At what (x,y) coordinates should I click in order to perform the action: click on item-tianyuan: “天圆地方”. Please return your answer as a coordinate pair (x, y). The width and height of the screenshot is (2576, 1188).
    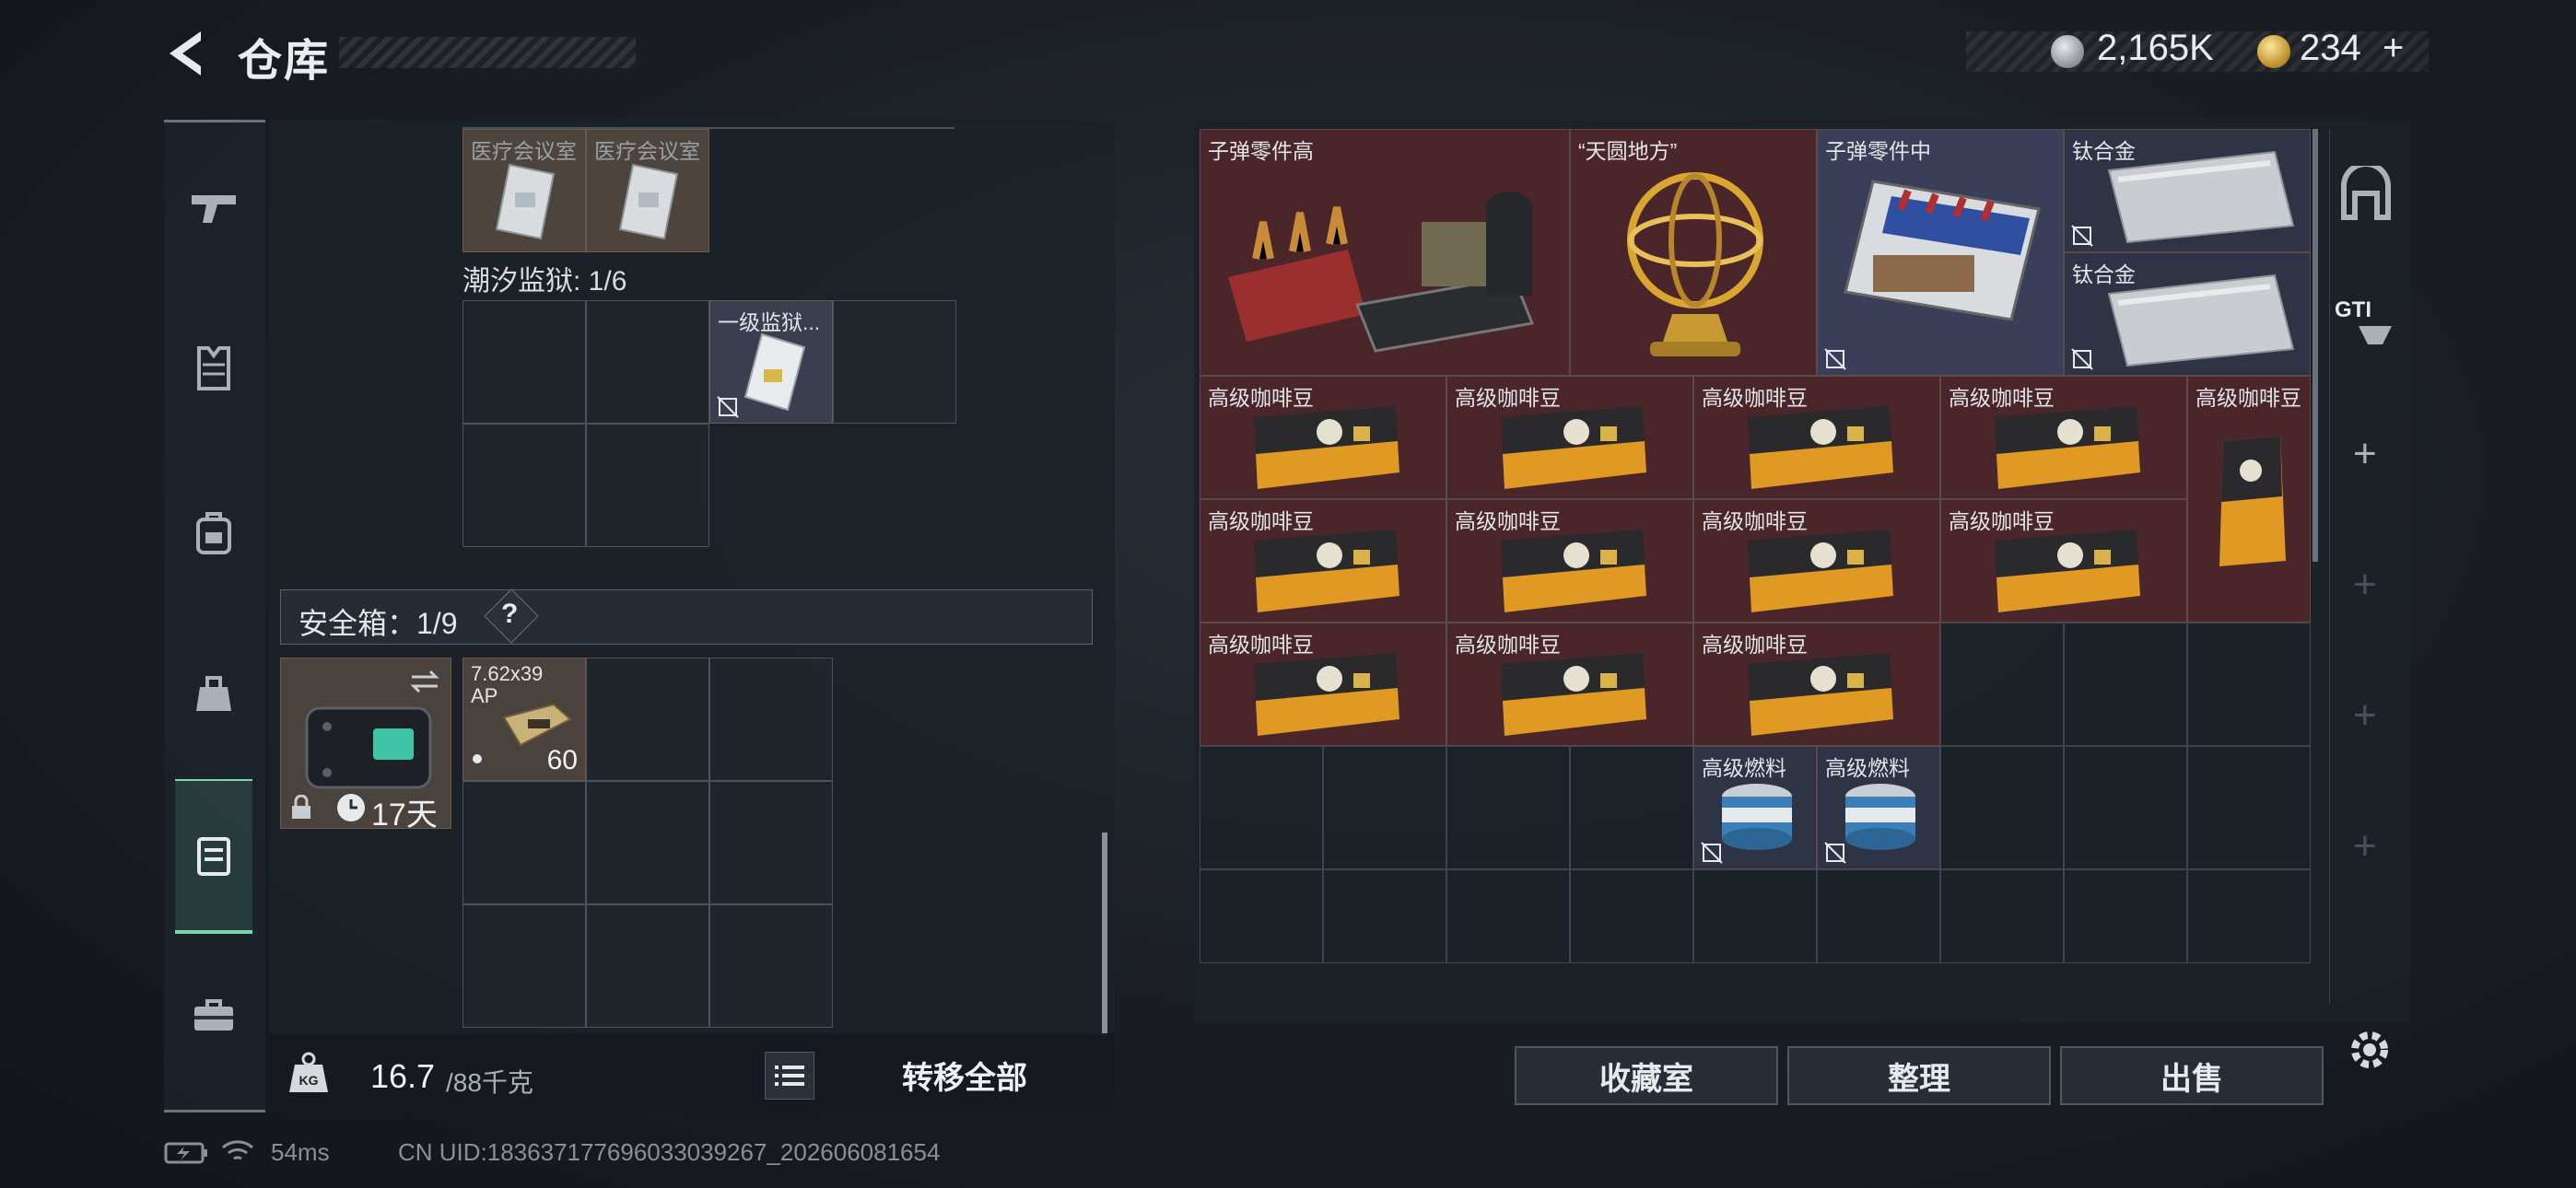
    Looking at the image, I should click on (1693, 253).